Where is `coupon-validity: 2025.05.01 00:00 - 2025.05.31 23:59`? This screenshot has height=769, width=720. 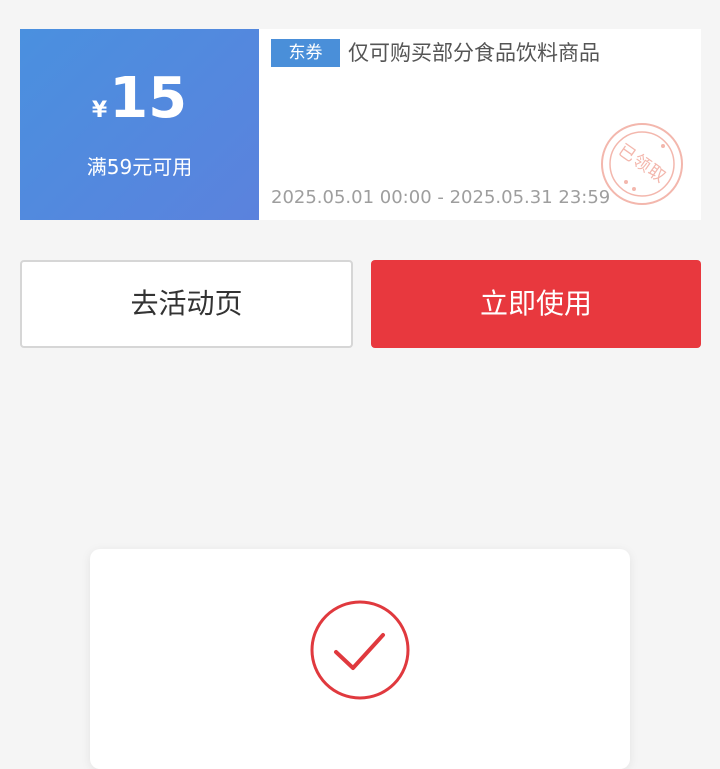 coupon-validity: 2025.05.01 00:00 - 2025.05.31 23:59 is located at coordinates (441, 197).